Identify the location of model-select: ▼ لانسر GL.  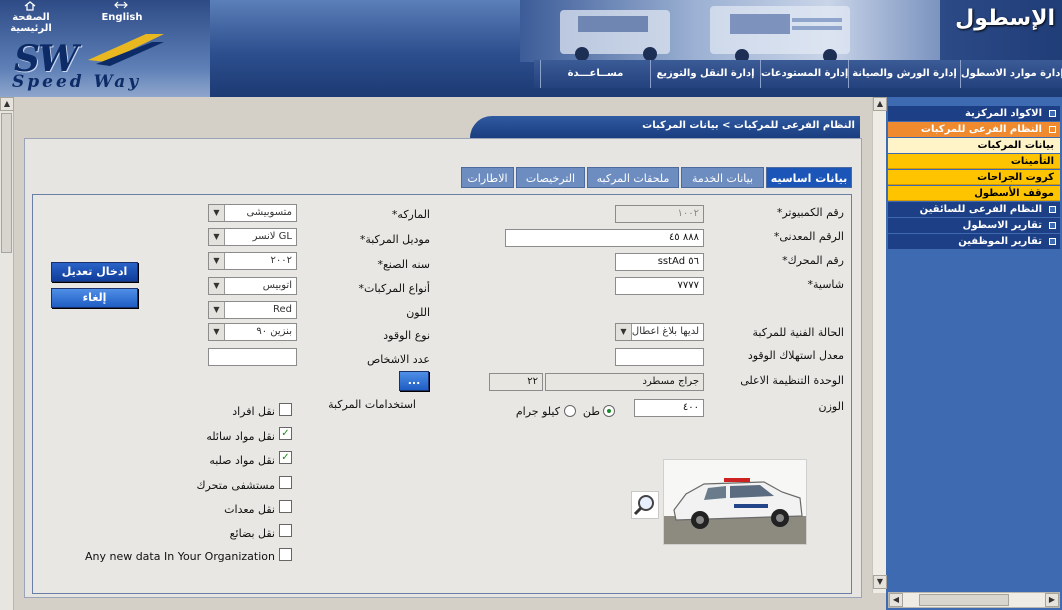
(252, 237).